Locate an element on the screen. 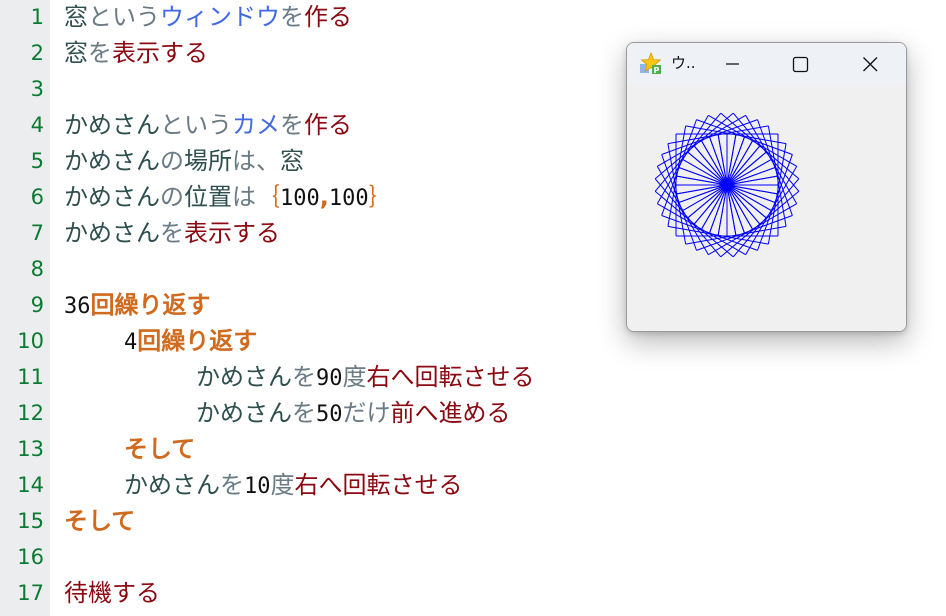  window-titlebar: P ウ.. is located at coordinates (766, 64).